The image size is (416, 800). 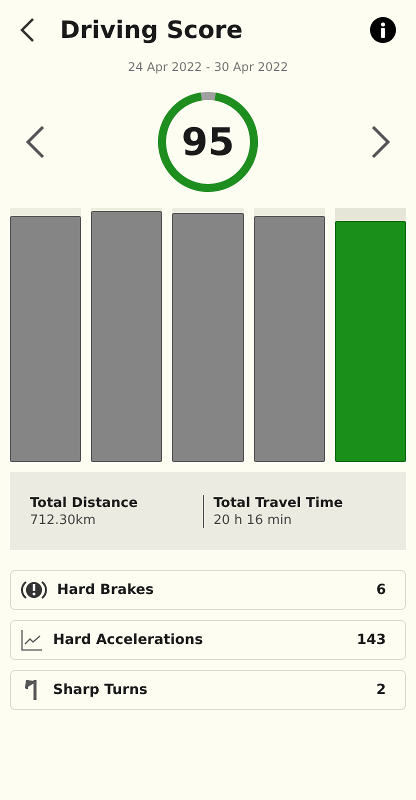 What do you see at coordinates (32, 690) in the screenshot?
I see `turn-arrow-icon` at bounding box center [32, 690].